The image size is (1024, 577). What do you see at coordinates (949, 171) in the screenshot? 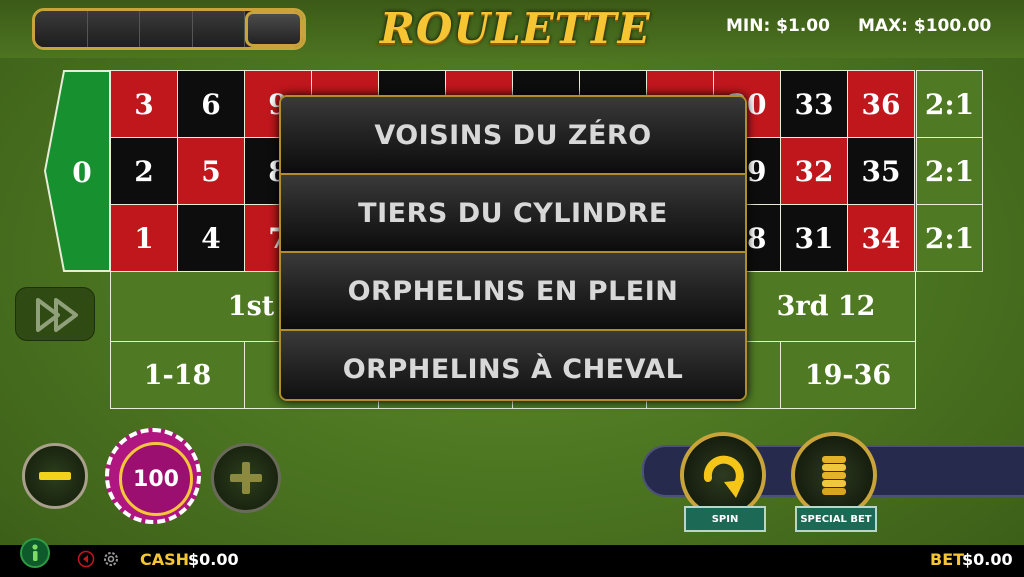
I see `column-bet-middle: 2:1` at bounding box center [949, 171].